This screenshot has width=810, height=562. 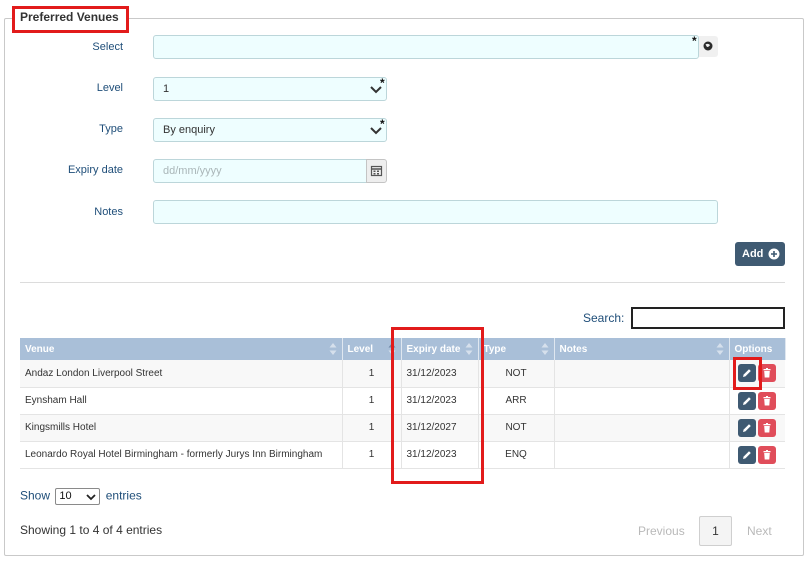 What do you see at coordinates (753, 254) in the screenshot?
I see `add-button-label: Add` at bounding box center [753, 254].